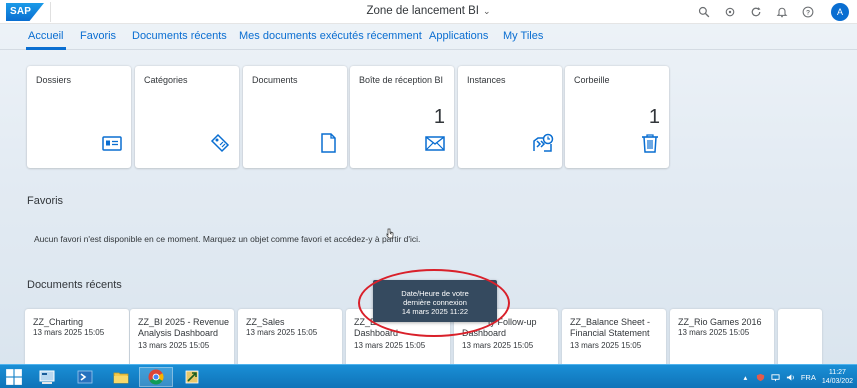  I want to click on recent-docs-section-title: Documents récents, so click(74, 285).